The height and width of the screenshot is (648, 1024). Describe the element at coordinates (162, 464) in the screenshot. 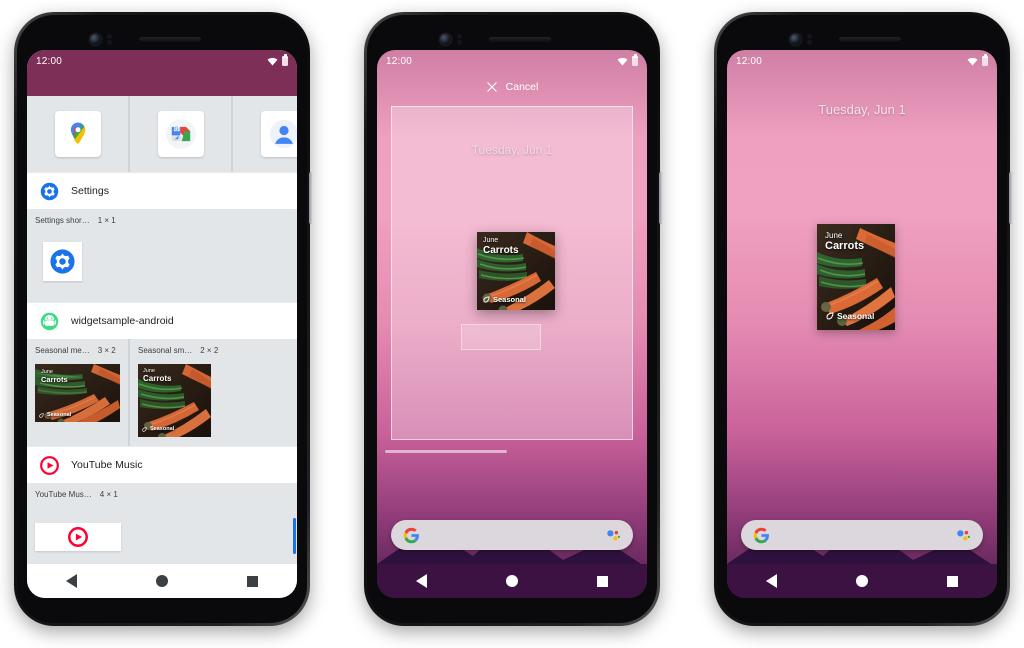

I see `app-group-header-ytmusic: YouTube Music` at that location.